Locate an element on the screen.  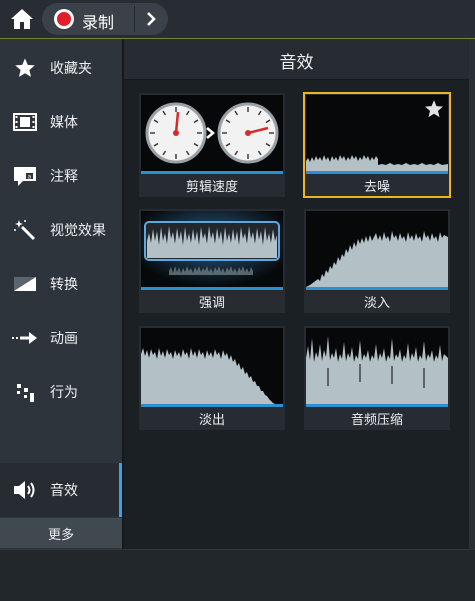
sidebar-item-label: 收藏夹 is located at coordinates (71, 69).